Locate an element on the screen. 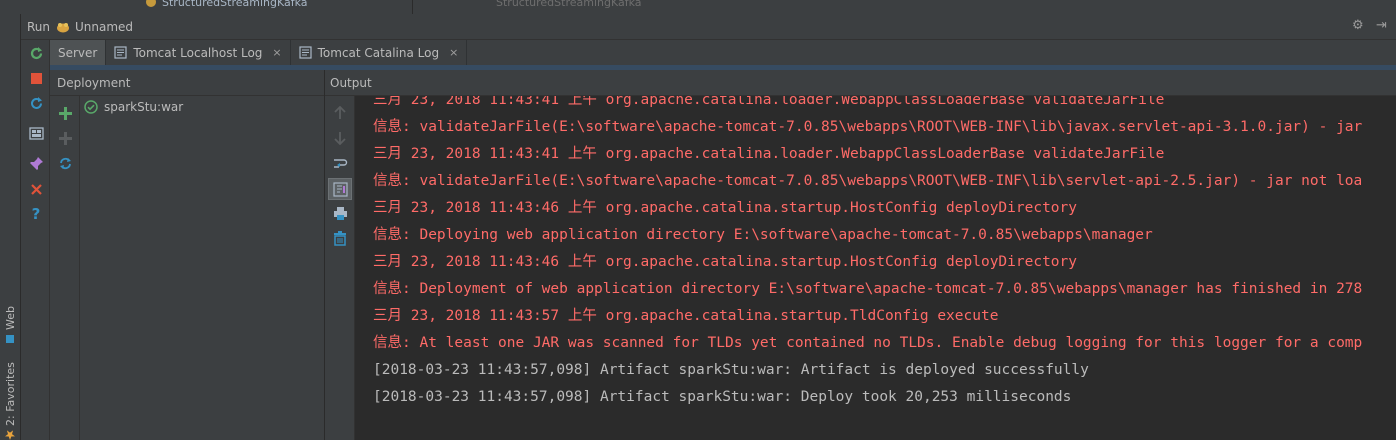 This screenshot has height=440, width=1396. tab-label: Tomcat Localhost Log is located at coordinates (198, 52).